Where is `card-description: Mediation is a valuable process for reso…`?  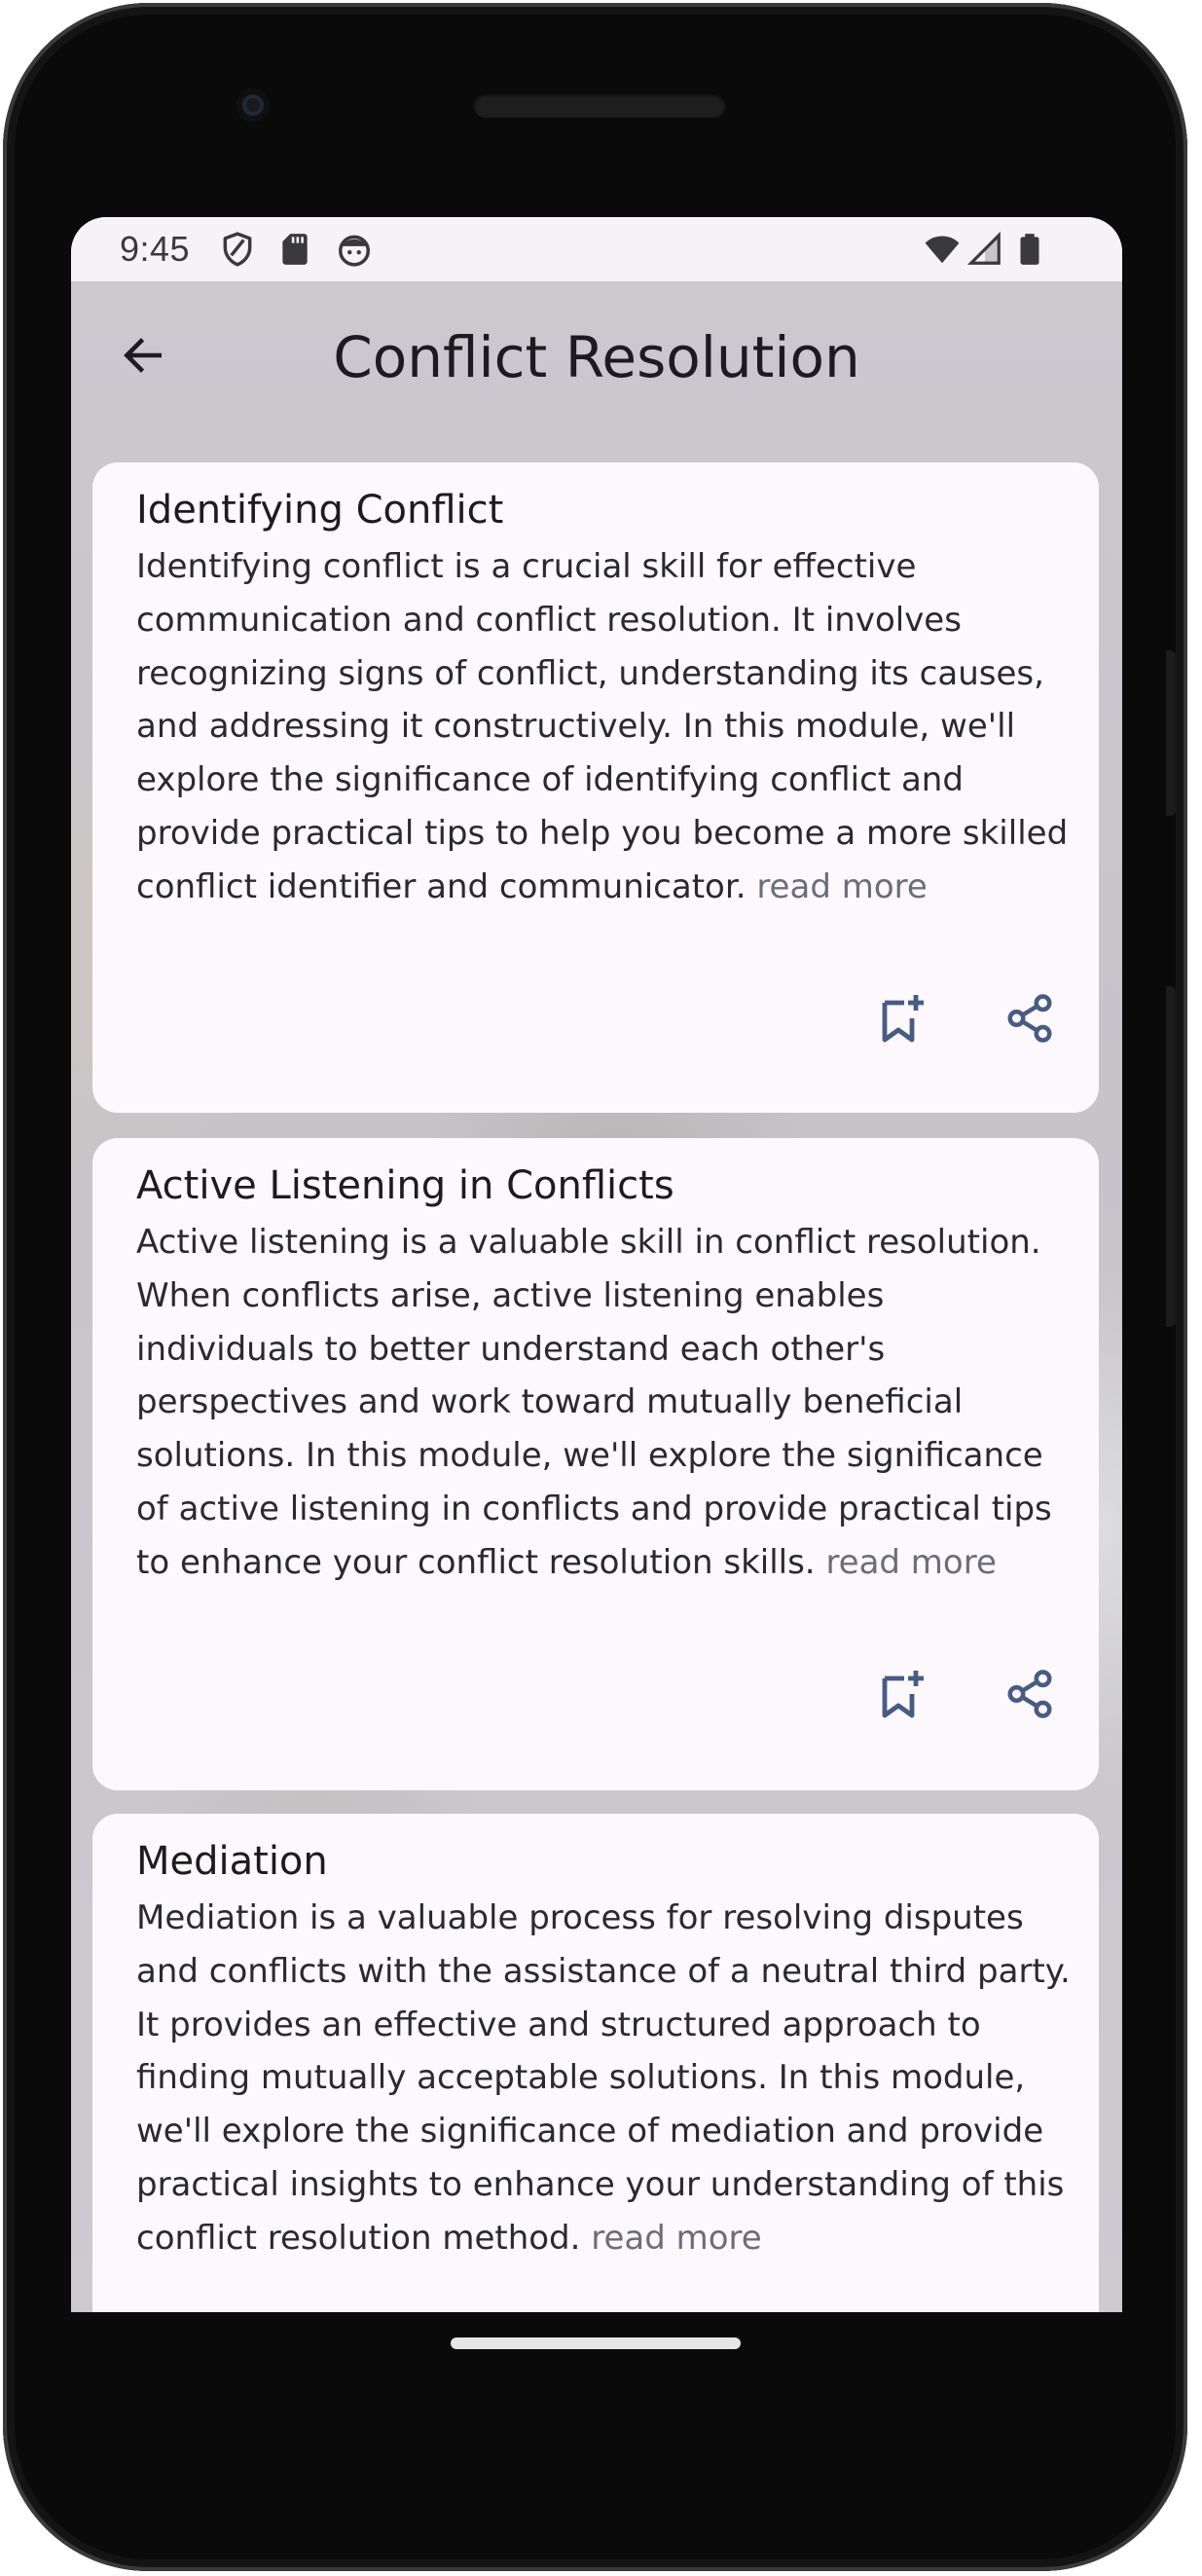
card-description: Mediation is a valuable process for reso… is located at coordinates (603, 2078).